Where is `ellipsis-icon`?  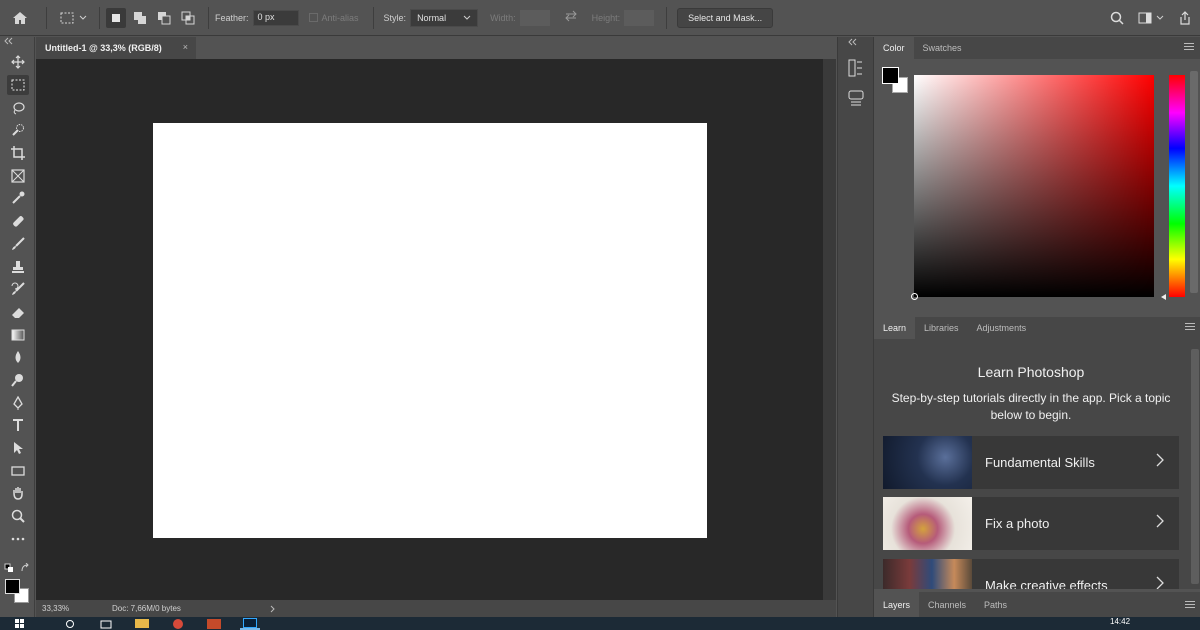 ellipsis-icon is located at coordinates (17, 539).